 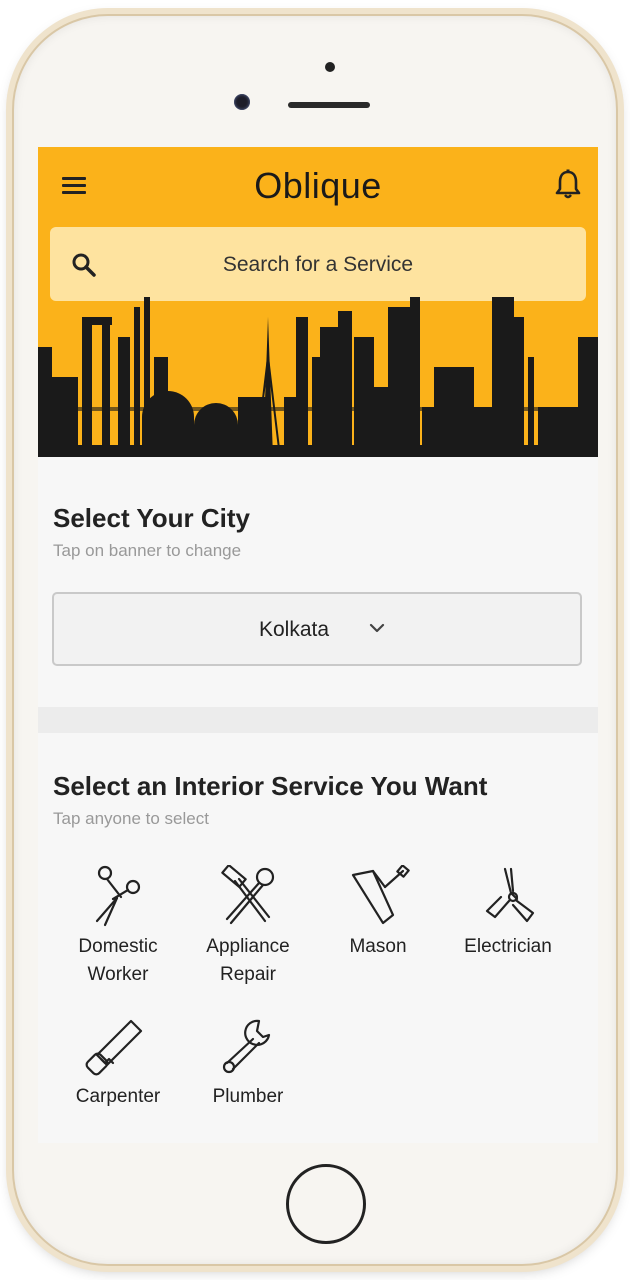 I want to click on trowel-icon, so click(x=380, y=895).